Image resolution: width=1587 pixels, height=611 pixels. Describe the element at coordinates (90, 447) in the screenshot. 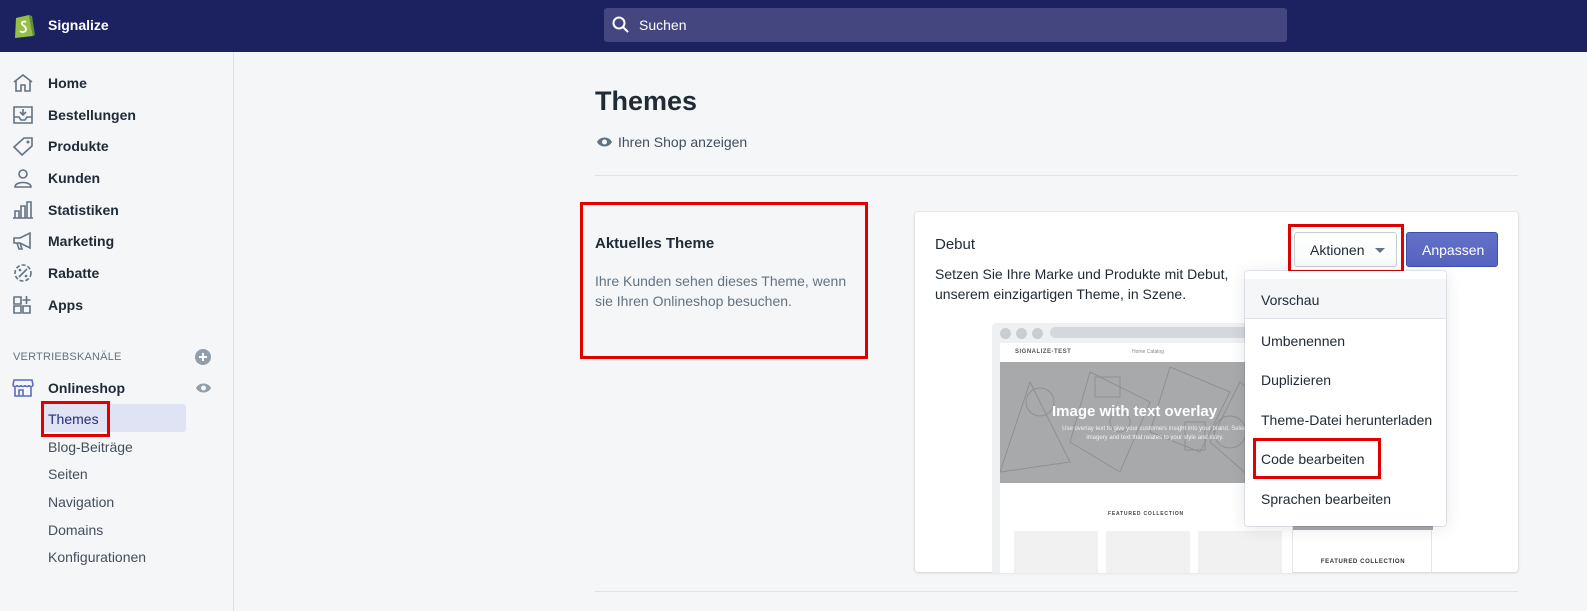

I see `sidebar-subitem-blog-posts: Blog-Beiträge` at that location.